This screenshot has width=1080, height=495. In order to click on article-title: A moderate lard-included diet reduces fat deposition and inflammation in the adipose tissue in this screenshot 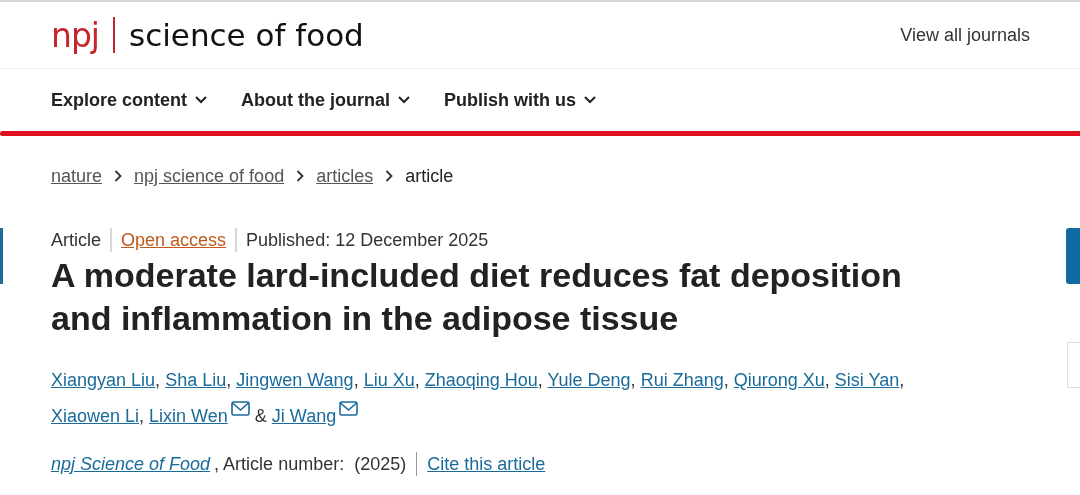, I will do `click(477, 297)`.